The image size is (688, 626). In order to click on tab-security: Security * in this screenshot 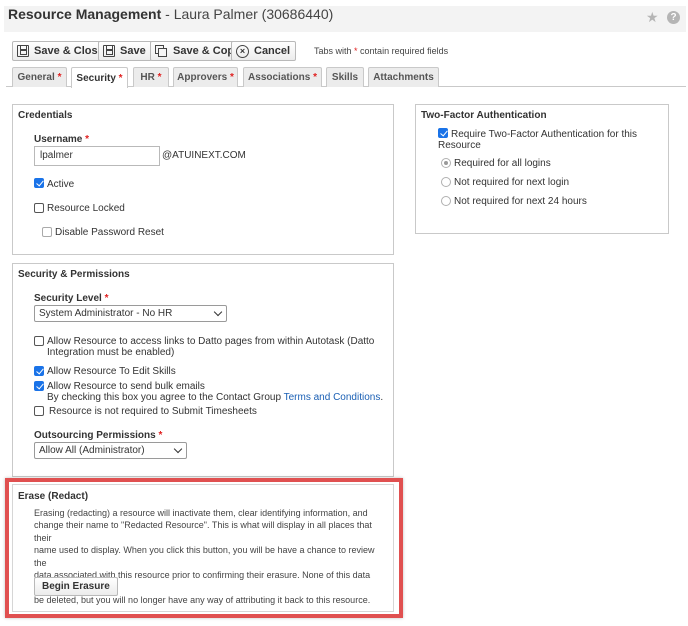, I will do `click(99, 77)`.